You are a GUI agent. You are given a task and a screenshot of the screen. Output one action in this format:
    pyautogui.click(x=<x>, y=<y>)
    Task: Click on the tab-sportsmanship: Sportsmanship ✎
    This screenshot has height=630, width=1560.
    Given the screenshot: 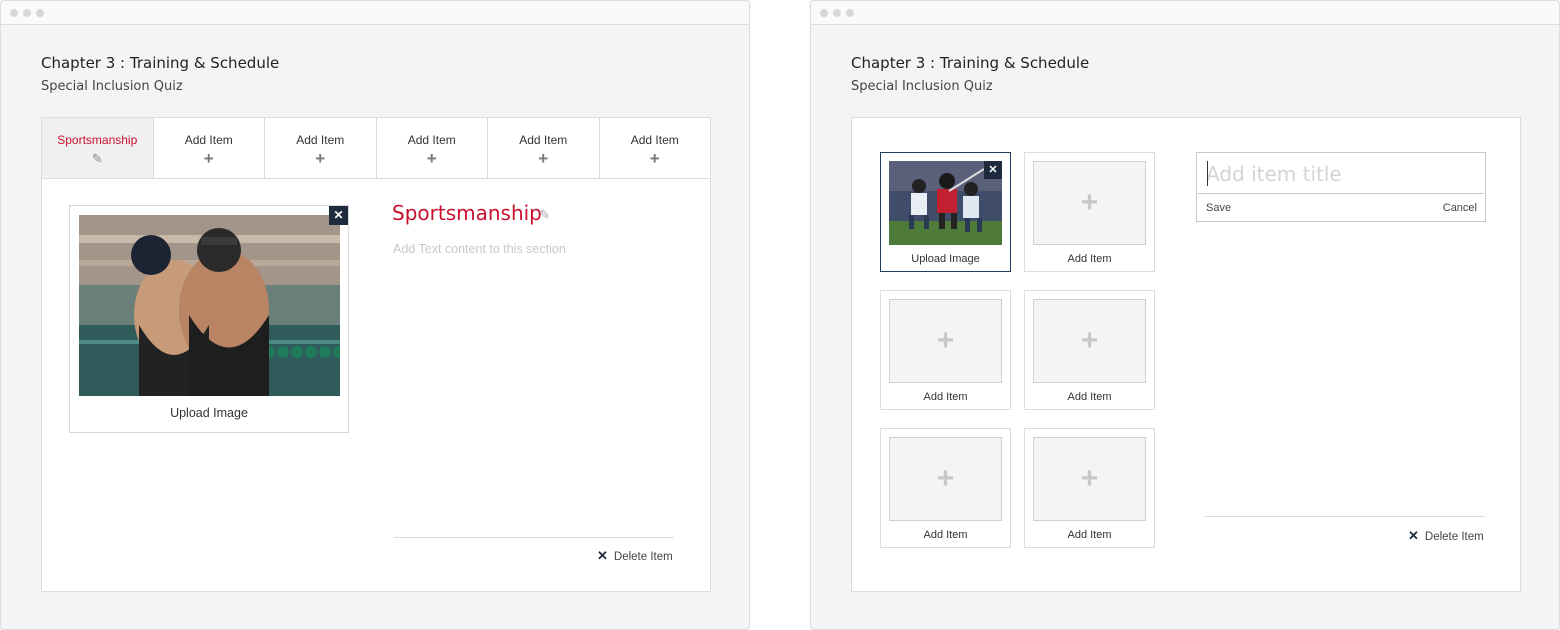 What is the action you would take?
    pyautogui.click(x=98, y=148)
    